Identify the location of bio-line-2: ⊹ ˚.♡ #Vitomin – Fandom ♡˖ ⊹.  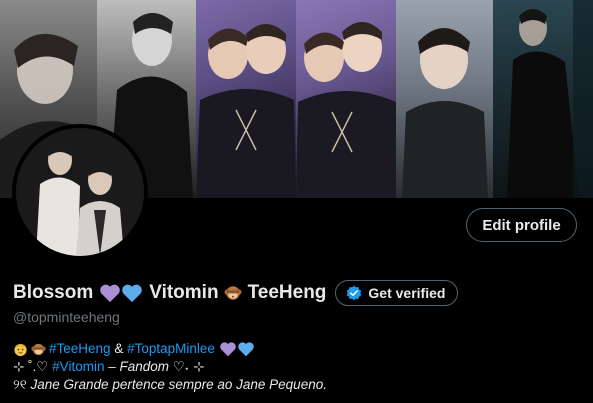
(170, 367).